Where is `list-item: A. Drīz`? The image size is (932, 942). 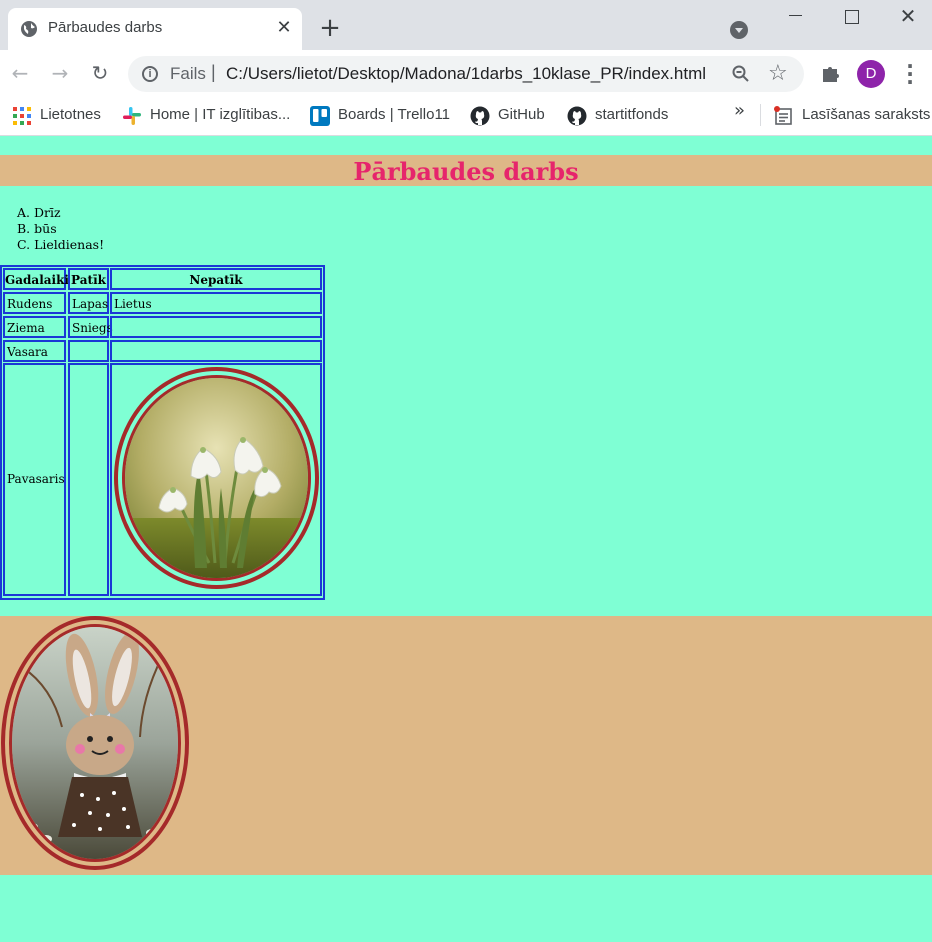
list-item: A. Drīz is located at coordinates (39, 212).